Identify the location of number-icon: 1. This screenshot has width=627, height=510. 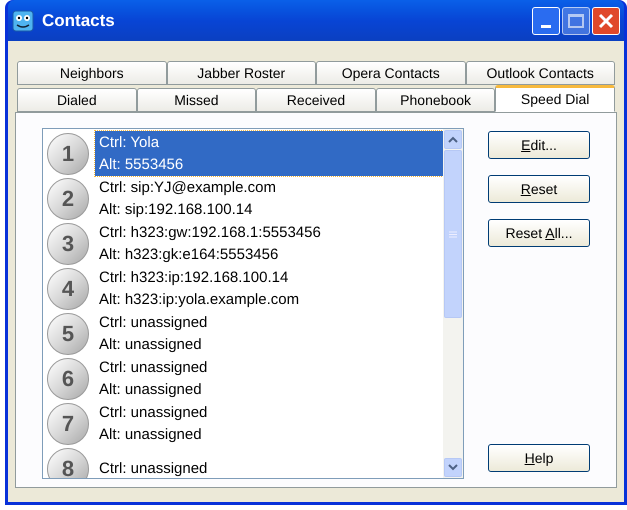
(68, 153).